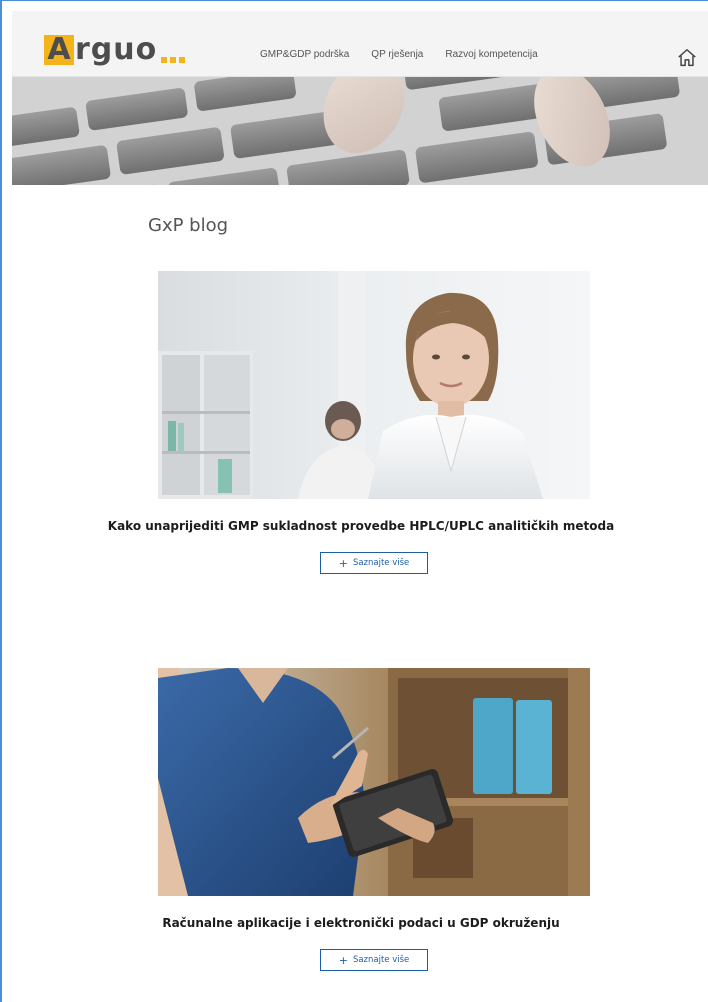 The width and height of the screenshot is (708, 1002). What do you see at coordinates (687, 58) in the screenshot?
I see `home-icon` at bounding box center [687, 58].